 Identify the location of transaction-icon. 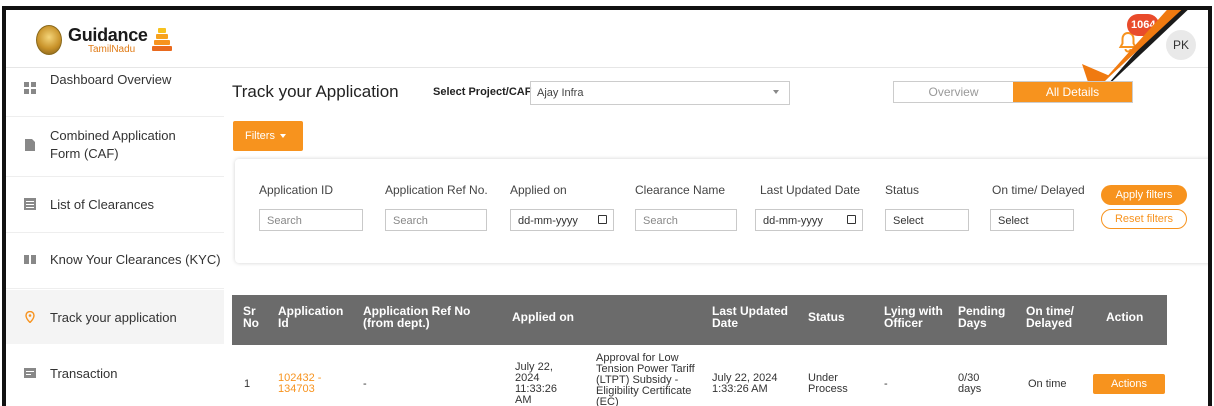
(30, 373).